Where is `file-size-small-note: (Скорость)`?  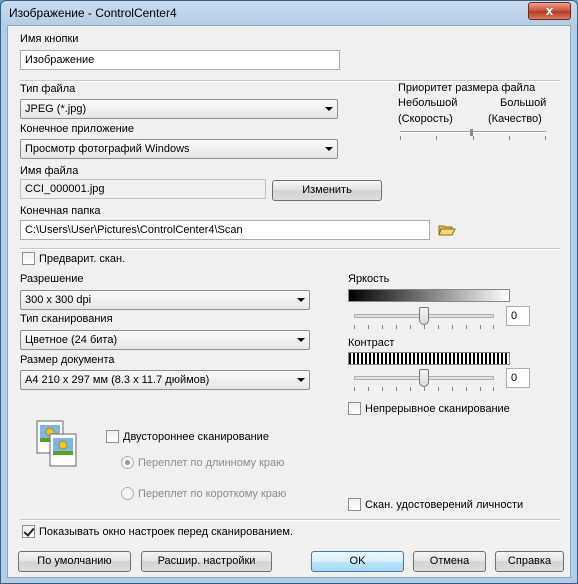 file-size-small-note: (Скорость) is located at coordinates (425, 119).